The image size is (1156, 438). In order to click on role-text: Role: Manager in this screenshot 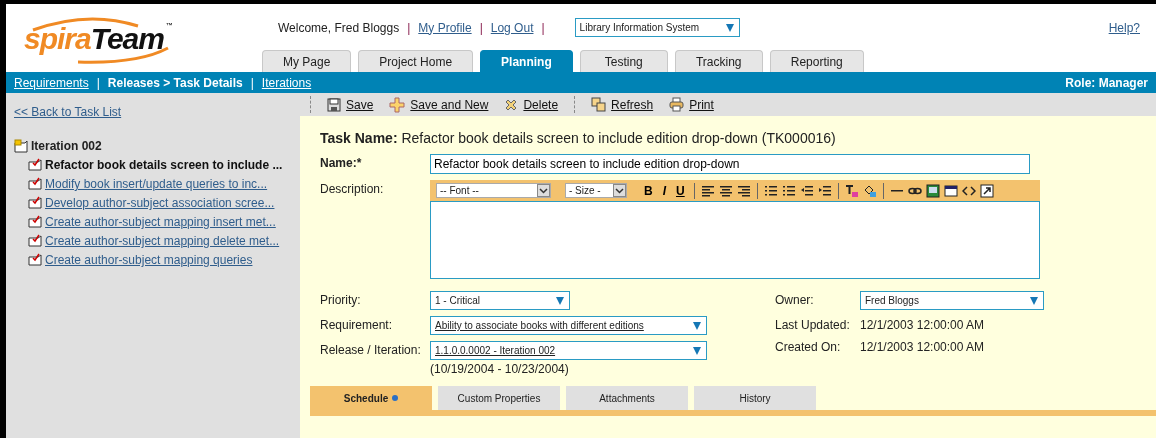, I will do `click(1106, 82)`.